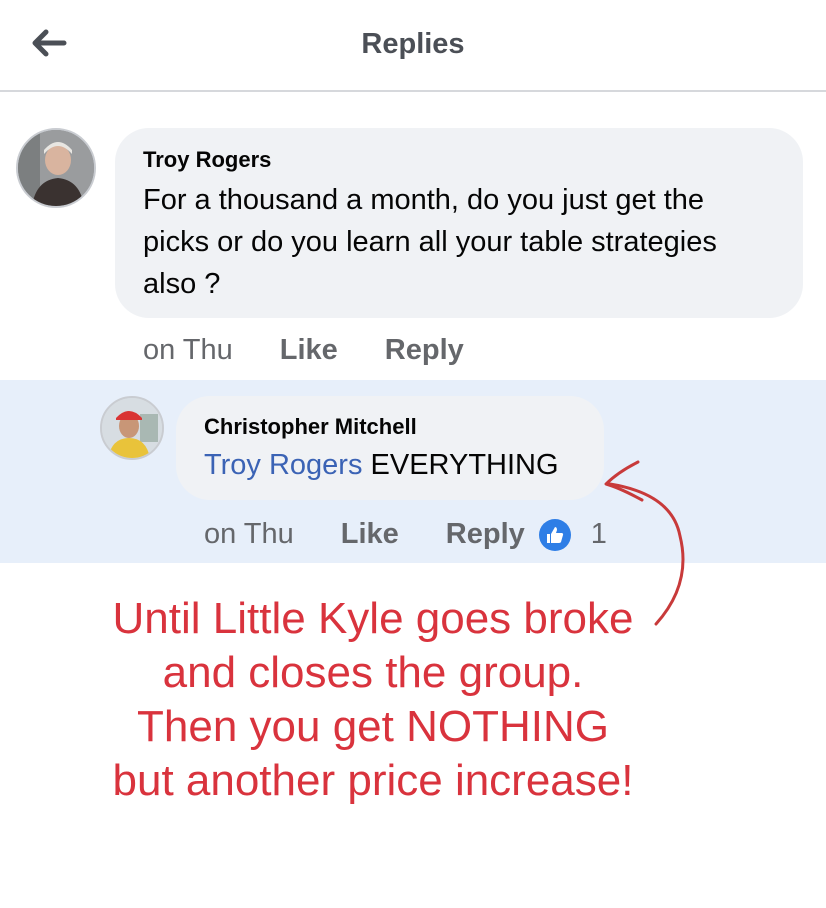  What do you see at coordinates (188, 350) in the screenshot?
I see `comment-timestamp: on Thu` at bounding box center [188, 350].